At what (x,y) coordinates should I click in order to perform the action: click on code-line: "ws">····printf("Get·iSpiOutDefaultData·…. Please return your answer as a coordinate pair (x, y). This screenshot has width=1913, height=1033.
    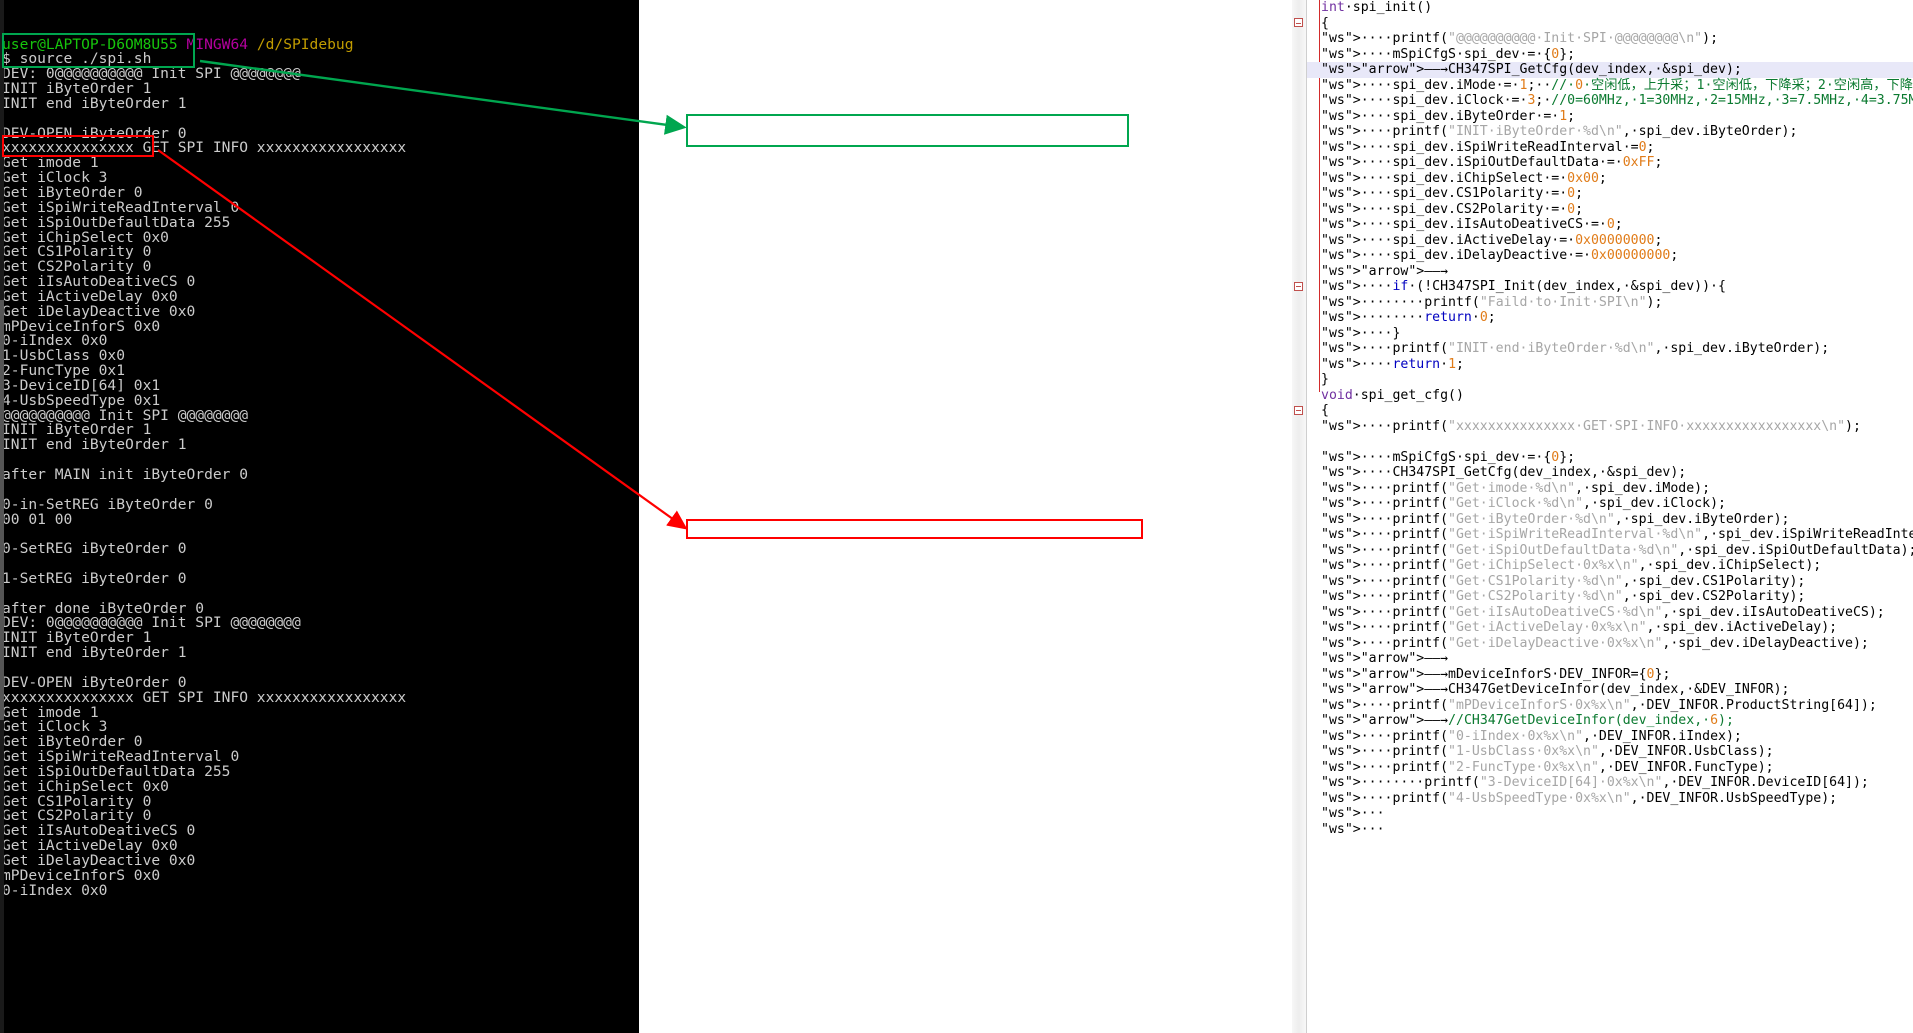
    Looking at the image, I should click on (1610, 551).